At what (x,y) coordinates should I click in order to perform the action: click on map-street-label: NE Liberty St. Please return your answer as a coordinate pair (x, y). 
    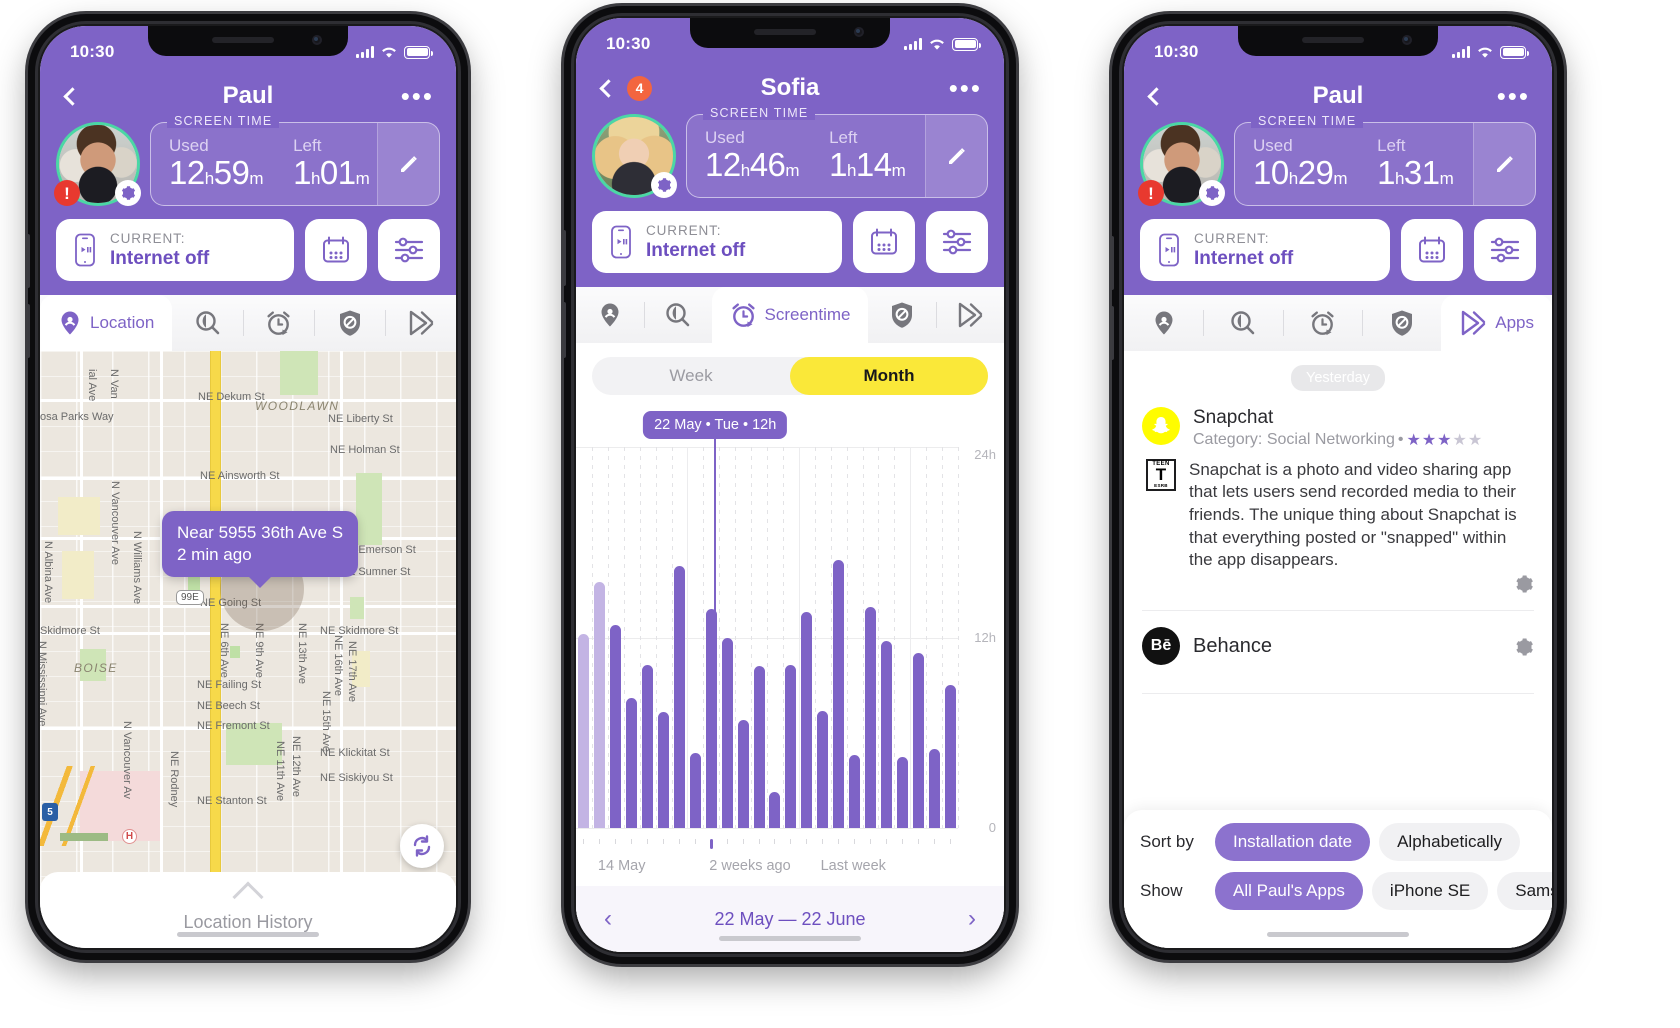
    Looking at the image, I should click on (360, 419).